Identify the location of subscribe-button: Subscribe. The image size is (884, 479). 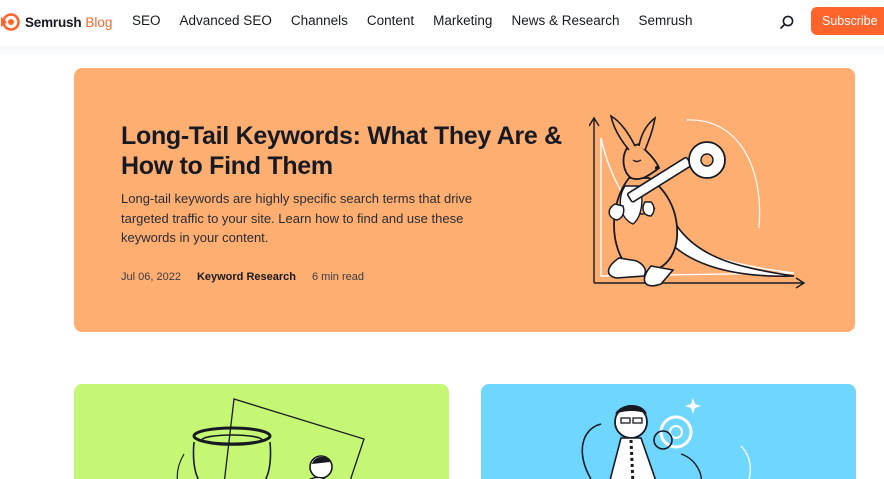
(847, 21).